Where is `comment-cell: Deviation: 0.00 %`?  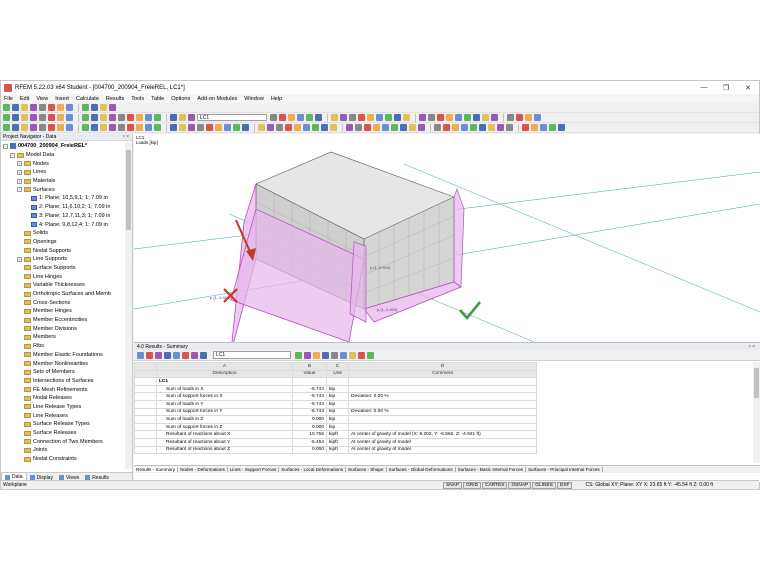
comment-cell: Deviation: 0.00 % is located at coordinates (442, 396).